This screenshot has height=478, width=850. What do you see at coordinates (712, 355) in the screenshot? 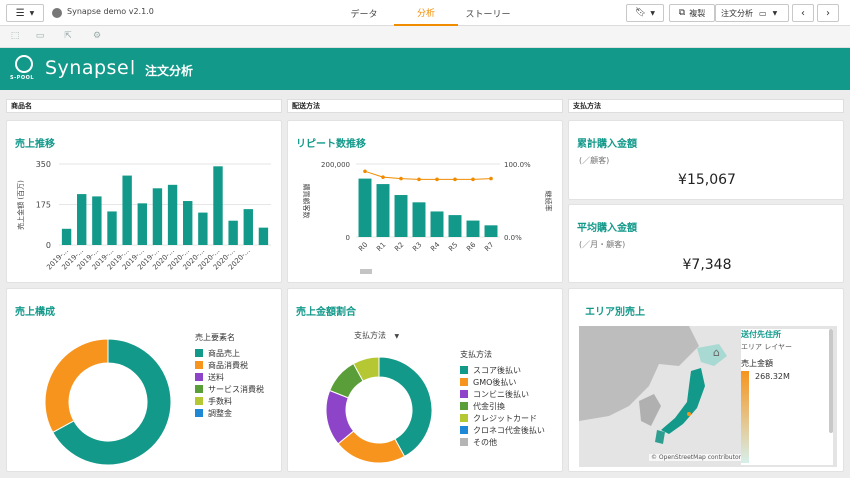
I see `hokkaido-shape` at bounding box center [712, 355].